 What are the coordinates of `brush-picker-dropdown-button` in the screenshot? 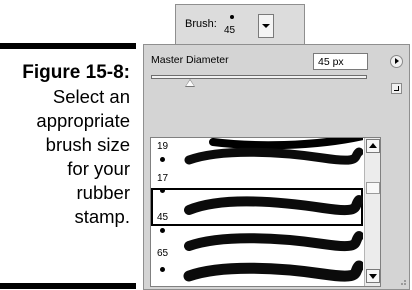 It's located at (266, 26).